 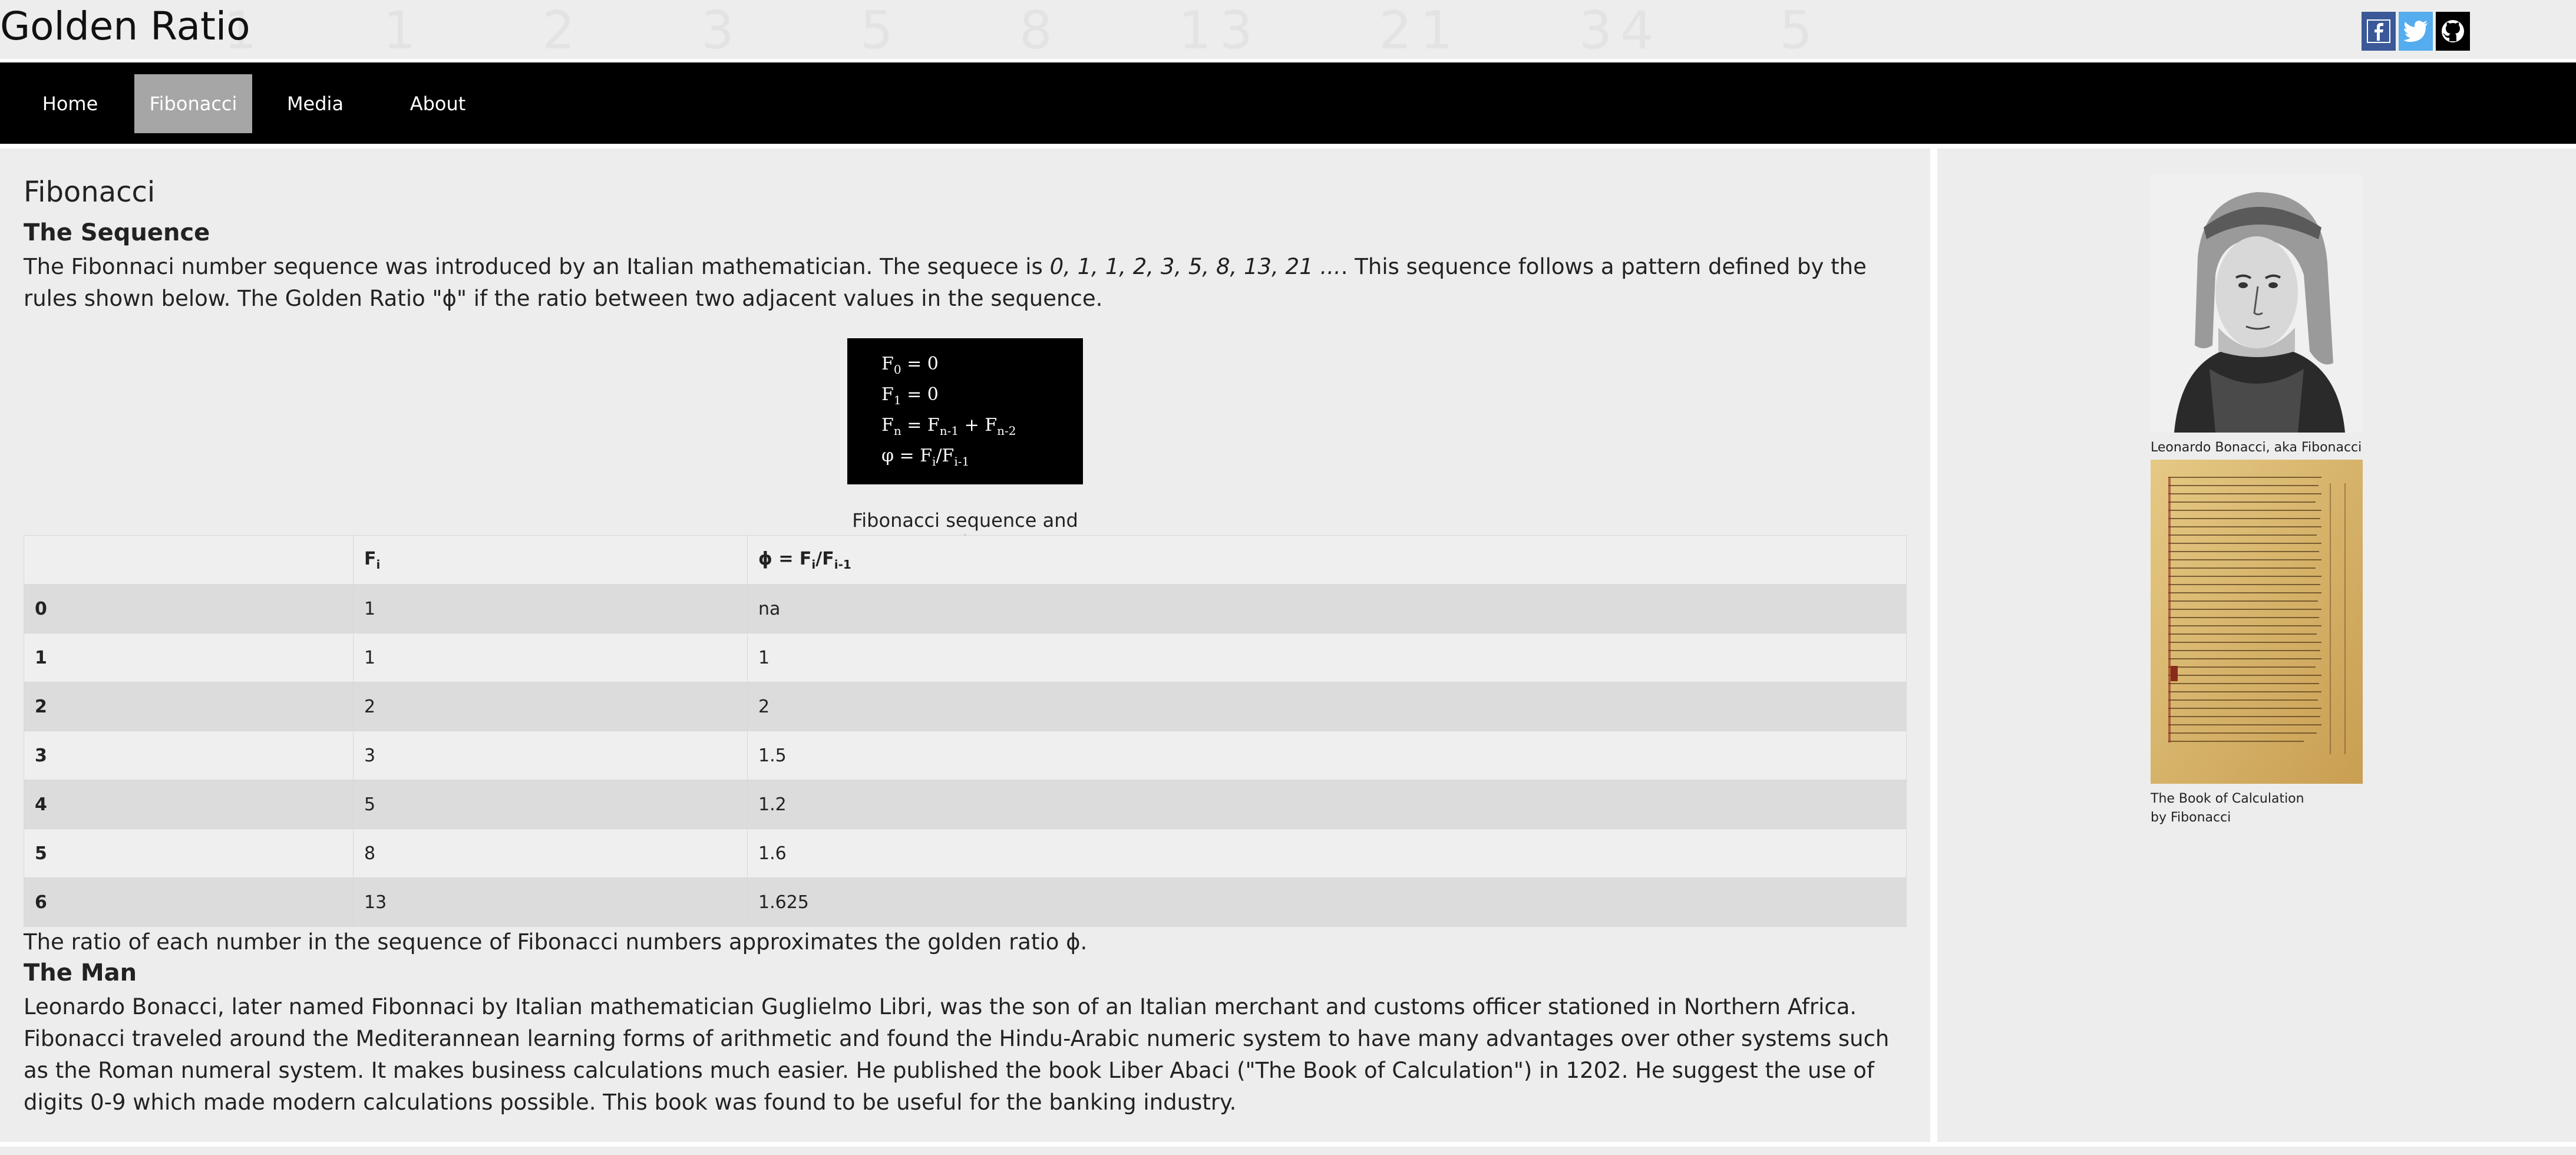 I want to click on book-of-calculation-image, so click(x=2257, y=622).